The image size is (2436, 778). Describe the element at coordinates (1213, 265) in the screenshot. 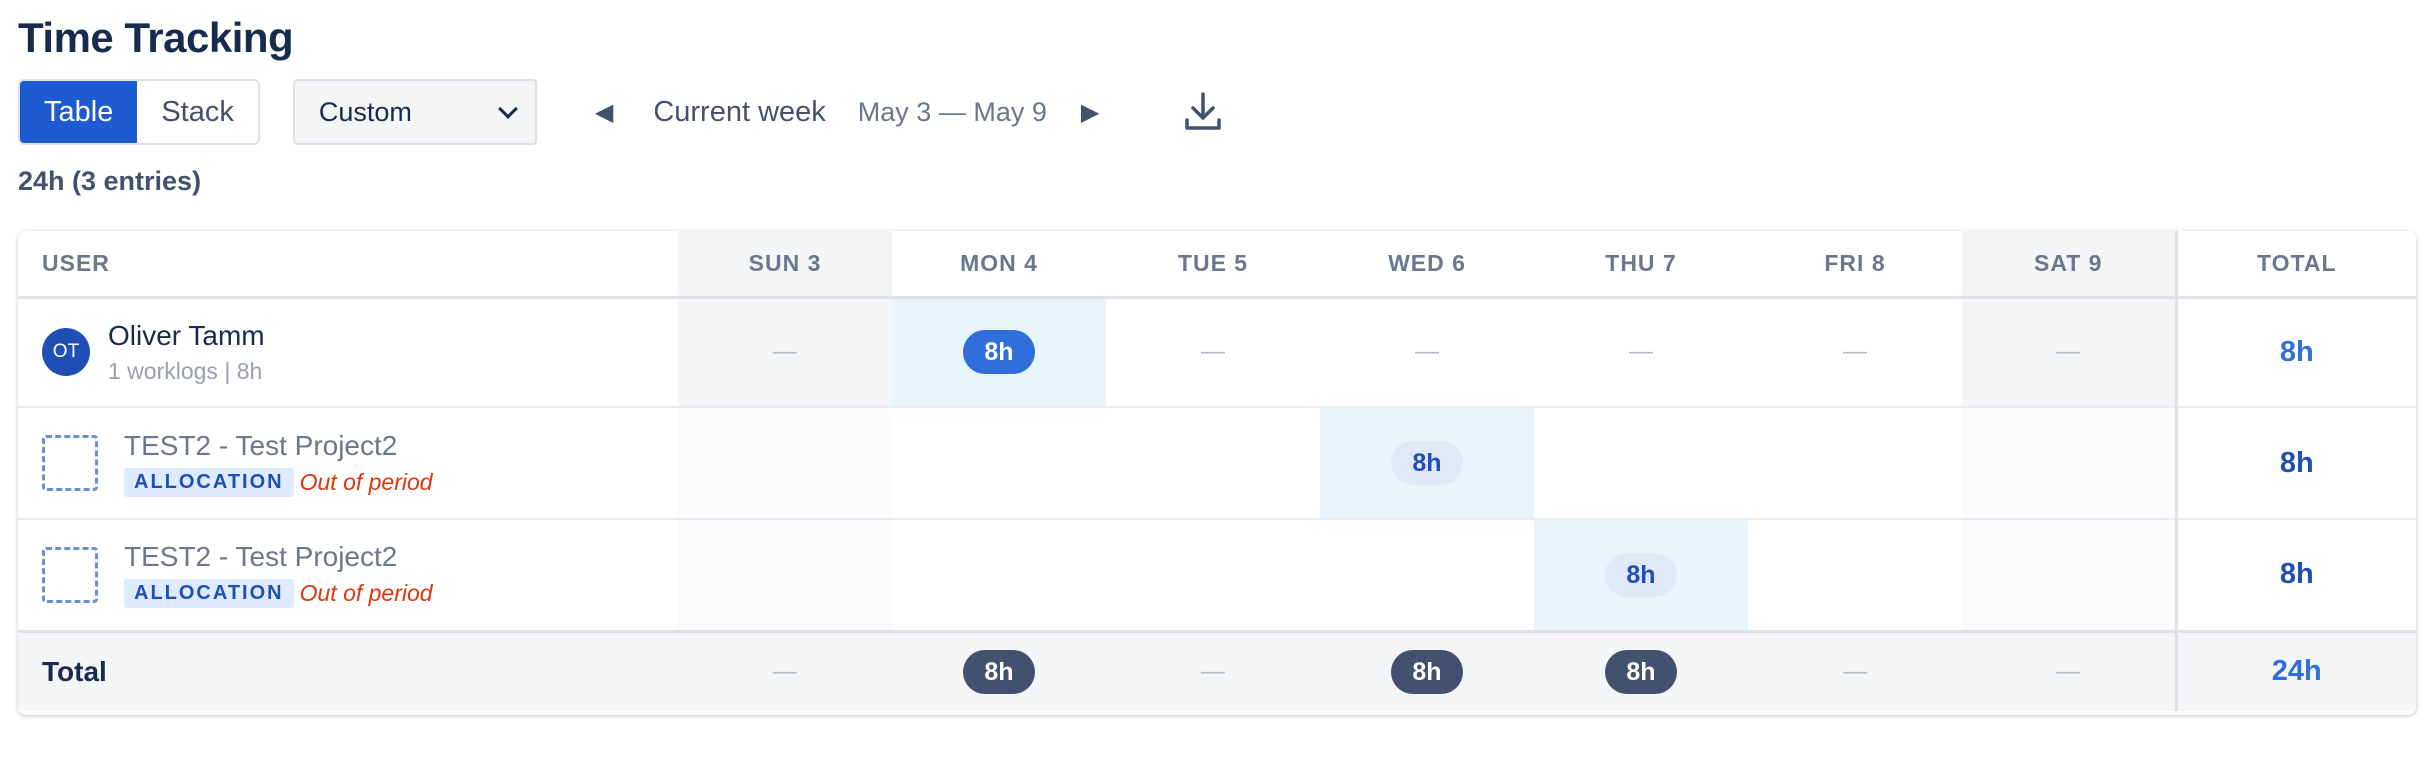

I see `column-header-day: TUE 5` at that location.